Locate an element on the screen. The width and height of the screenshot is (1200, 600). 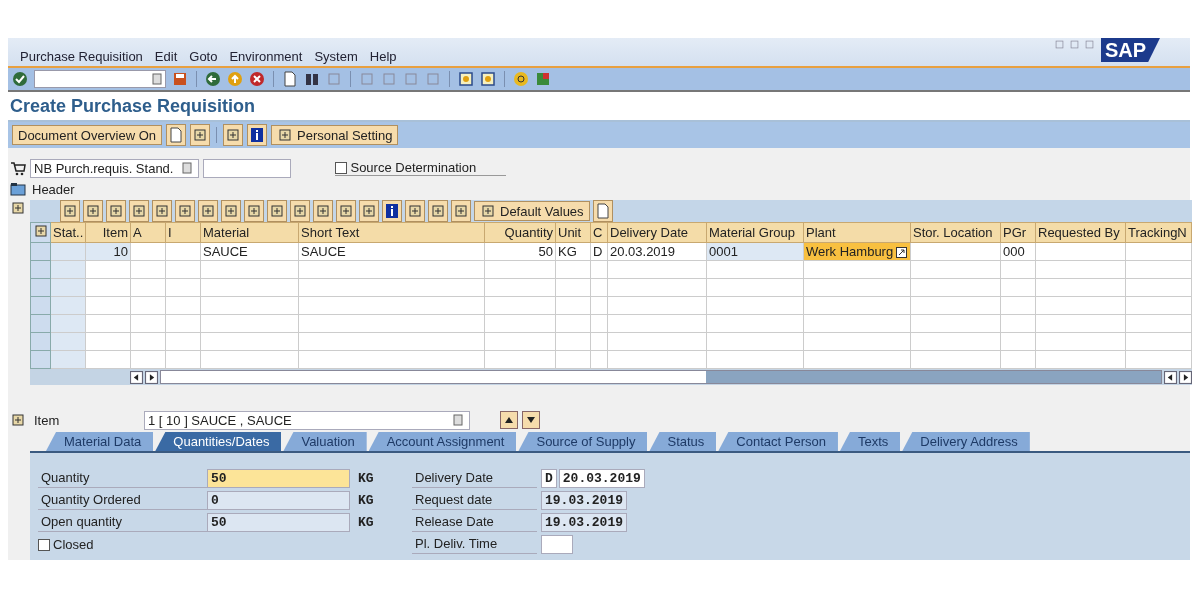
column-header: I is located at coordinates (183, 232).